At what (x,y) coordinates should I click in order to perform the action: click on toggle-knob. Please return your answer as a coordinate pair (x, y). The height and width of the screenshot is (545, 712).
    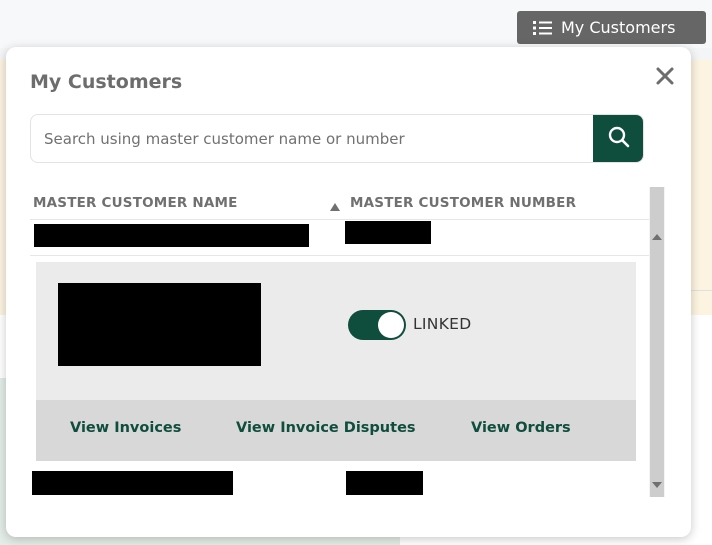
    Looking at the image, I should click on (391, 325).